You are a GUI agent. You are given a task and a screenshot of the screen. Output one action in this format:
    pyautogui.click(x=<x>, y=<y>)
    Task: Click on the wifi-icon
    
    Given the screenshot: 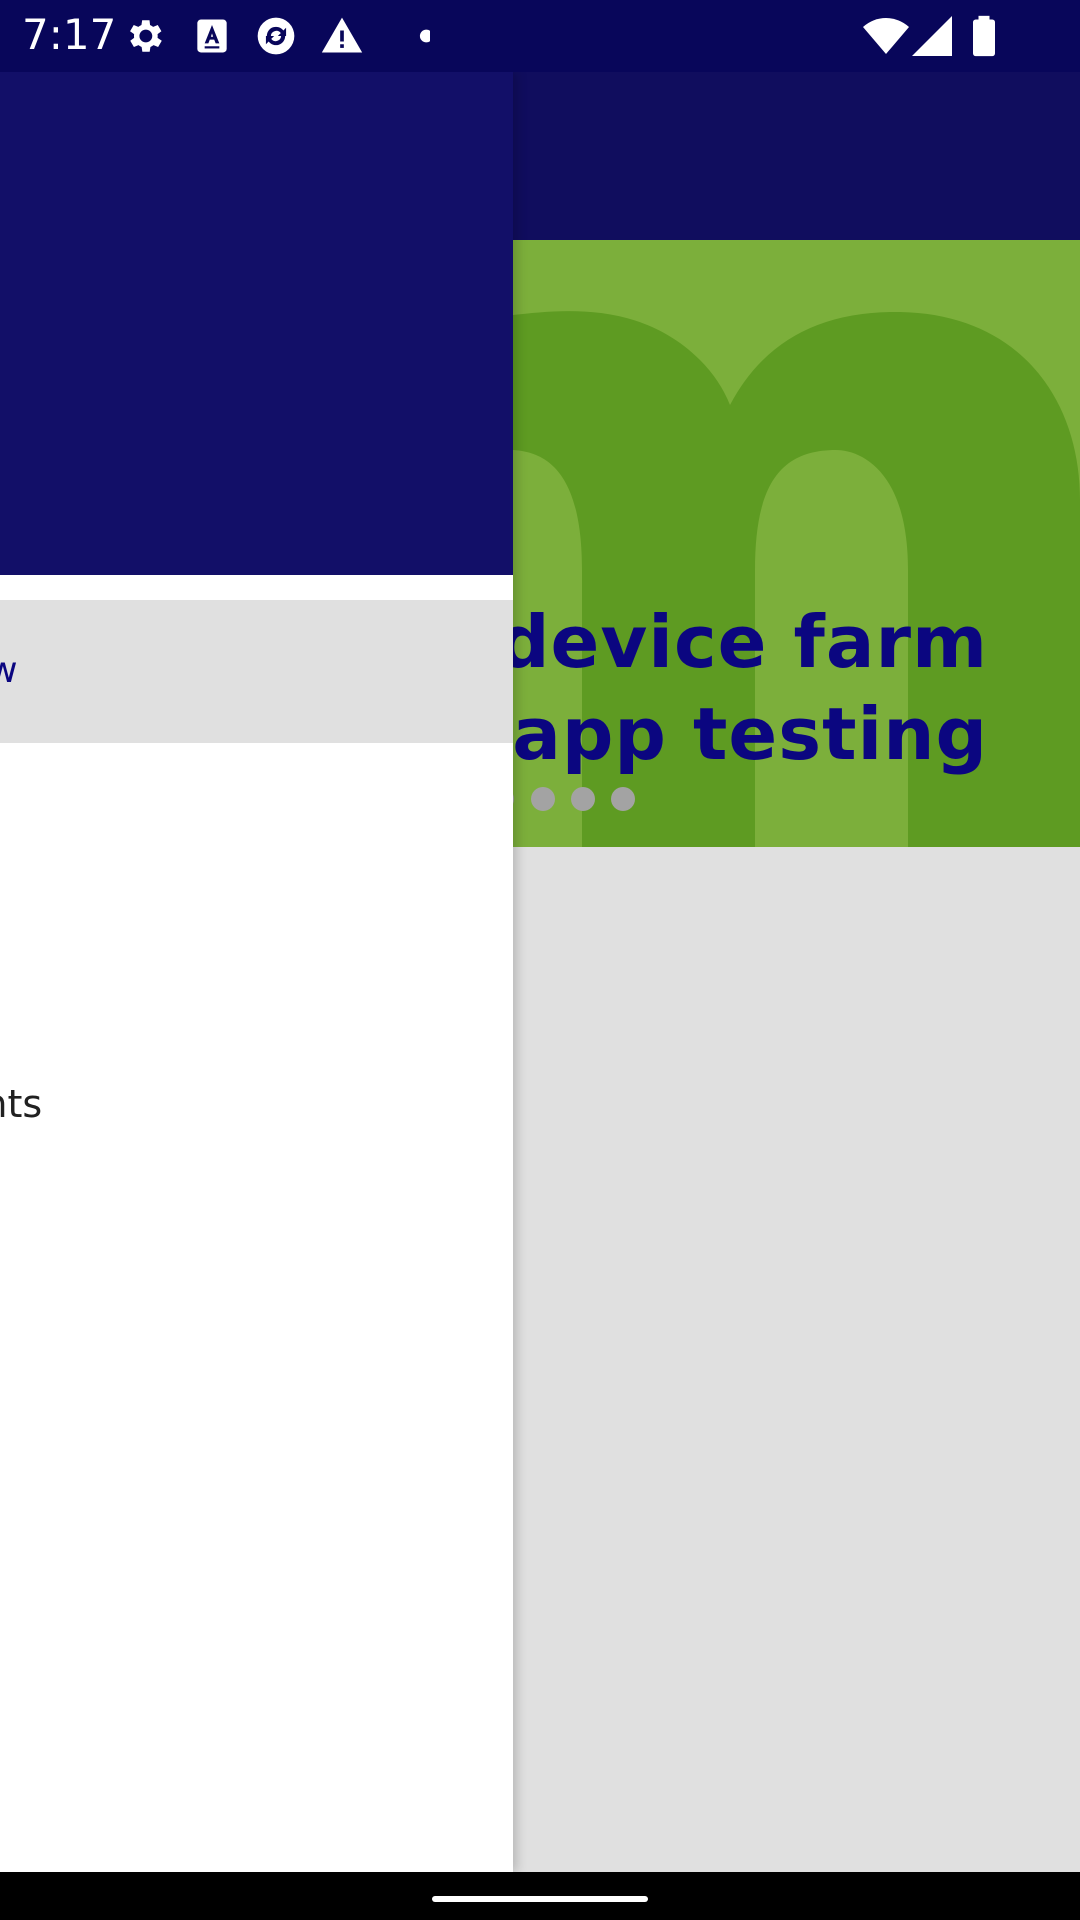 What is the action you would take?
    pyautogui.click(x=886, y=36)
    